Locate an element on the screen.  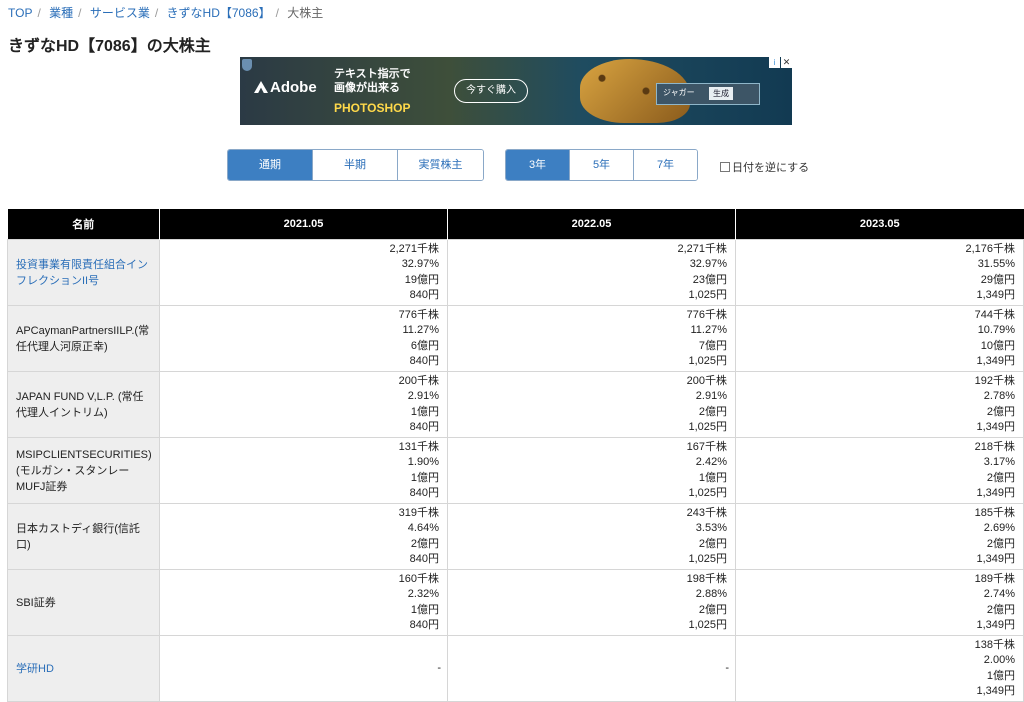
shares-value: 192千株 is located at coordinates (994, 381).